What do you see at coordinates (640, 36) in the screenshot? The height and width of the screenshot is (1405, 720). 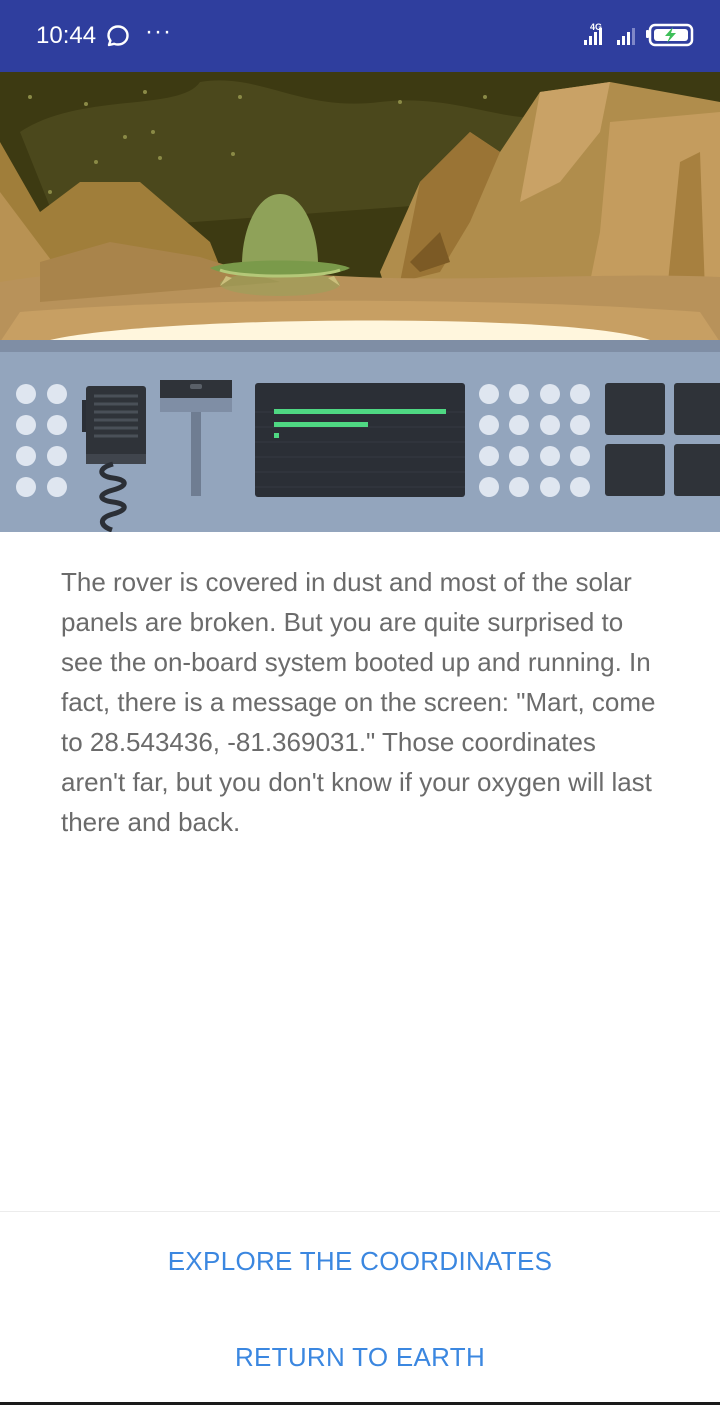 I see `status-right-icons: 4G` at bounding box center [640, 36].